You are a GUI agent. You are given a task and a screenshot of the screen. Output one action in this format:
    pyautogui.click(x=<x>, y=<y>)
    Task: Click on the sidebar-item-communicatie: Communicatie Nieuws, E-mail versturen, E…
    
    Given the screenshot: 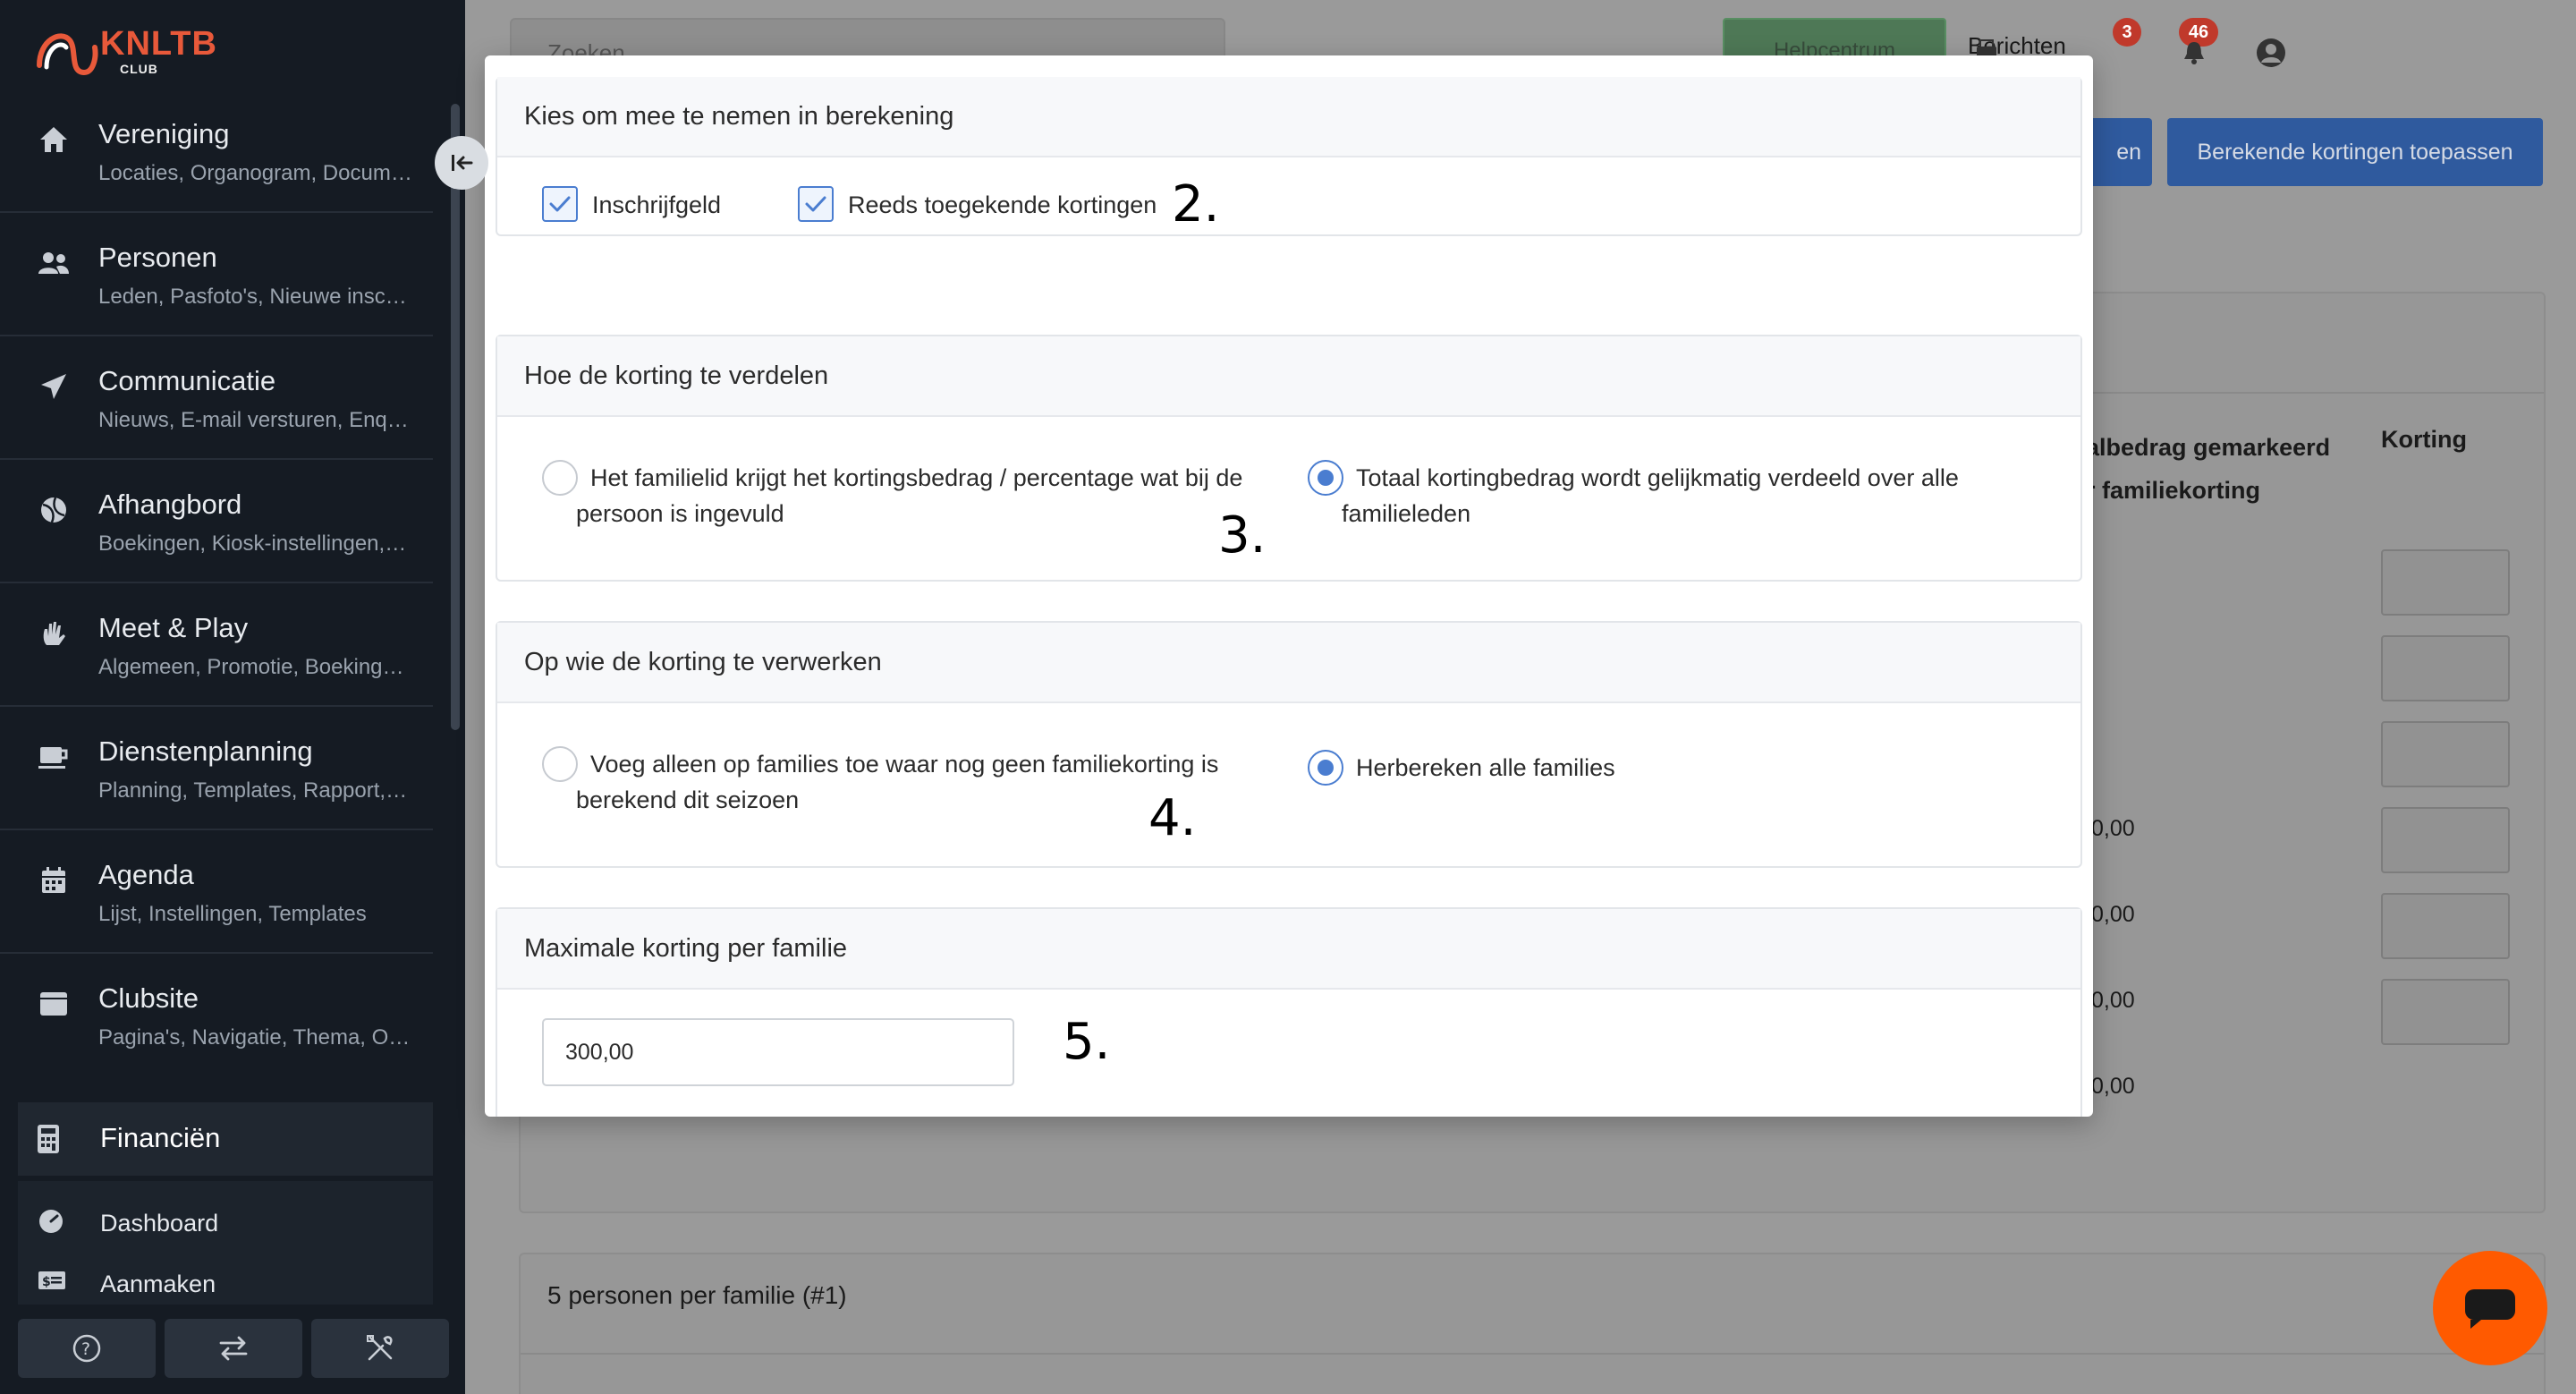 What is the action you would take?
    pyautogui.click(x=216, y=398)
    